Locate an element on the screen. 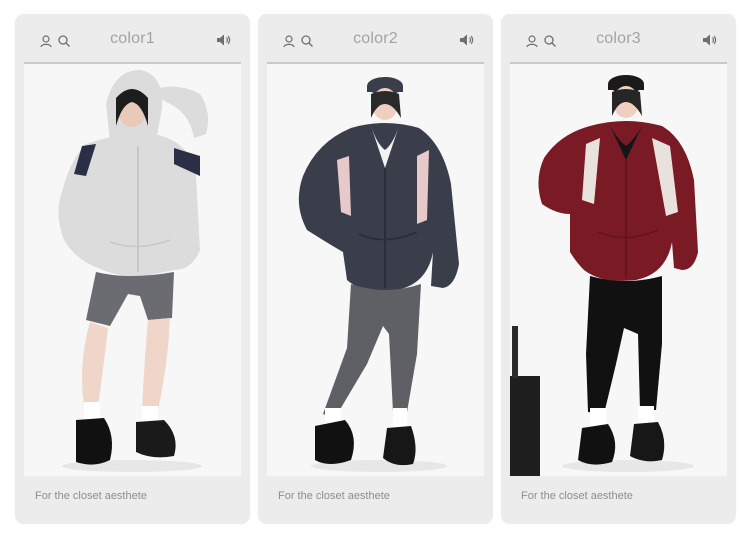  card-title: color1 is located at coordinates (132, 38).